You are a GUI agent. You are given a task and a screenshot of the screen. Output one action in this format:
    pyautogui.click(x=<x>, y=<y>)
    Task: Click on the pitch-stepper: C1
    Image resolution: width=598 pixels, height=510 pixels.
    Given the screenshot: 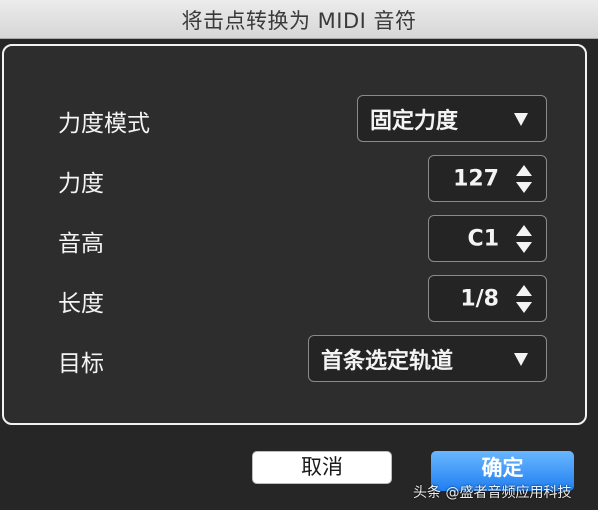 What is the action you would take?
    pyautogui.click(x=487, y=238)
    